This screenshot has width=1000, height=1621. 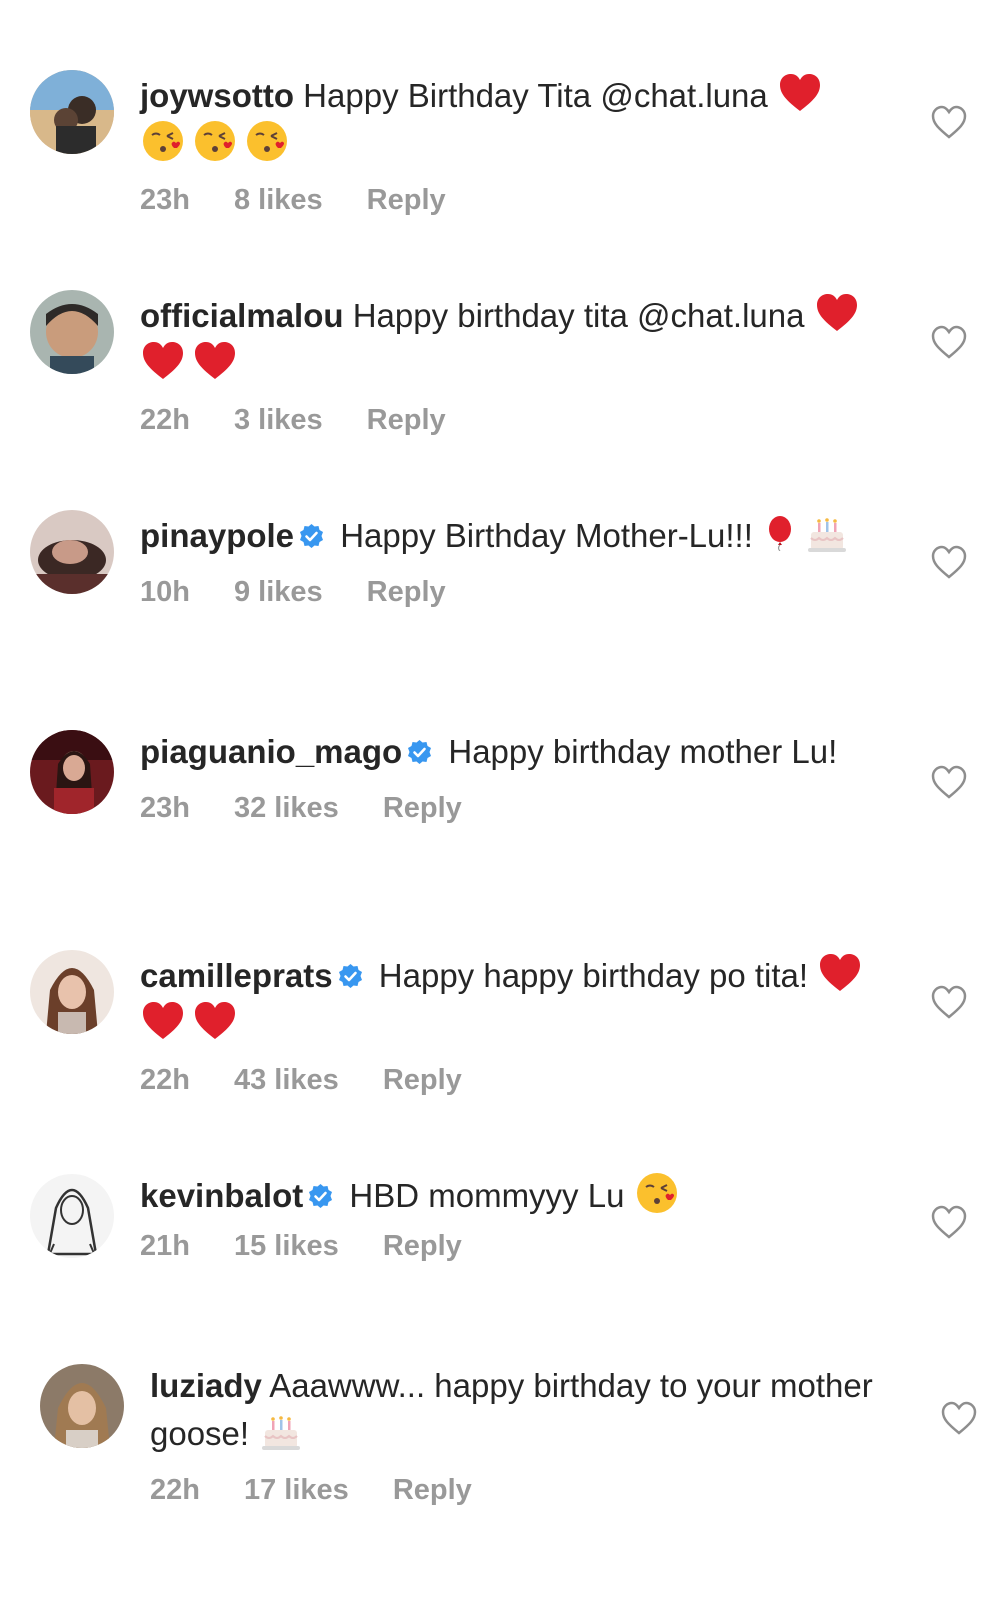 I want to click on comment-username: kevinbalot, so click(x=221, y=1195).